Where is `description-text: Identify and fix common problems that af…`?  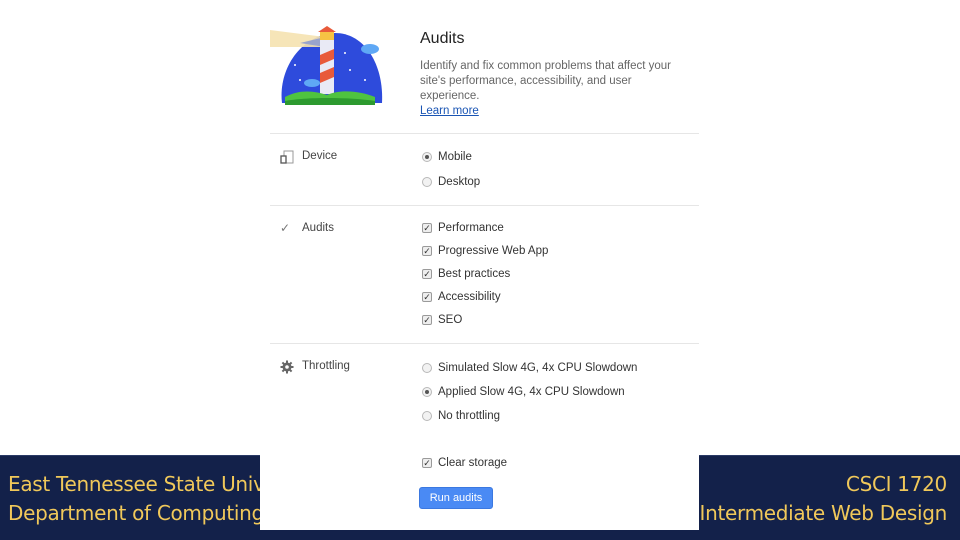 description-text: Identify and fix common problems that af… is located at coordinates (545, 81).